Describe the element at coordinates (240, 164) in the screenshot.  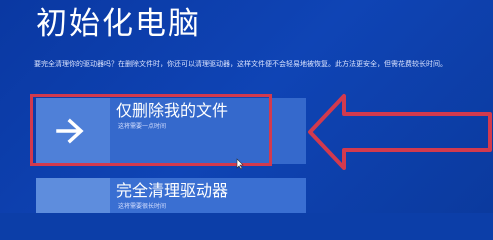
I see `mouse-cursor-icon` at that location.